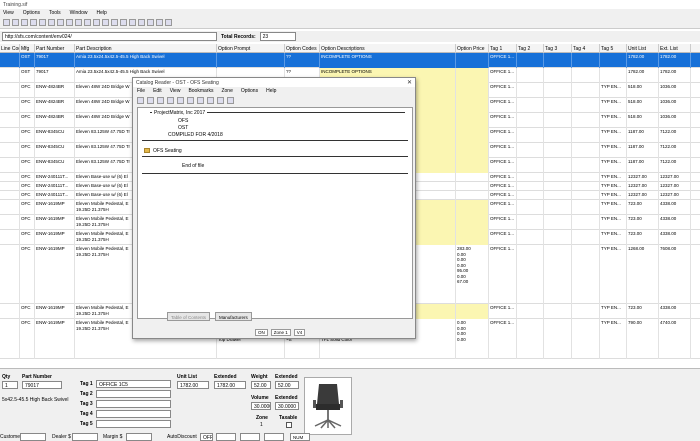  I want to click on cut-icon, so click(51, 22).